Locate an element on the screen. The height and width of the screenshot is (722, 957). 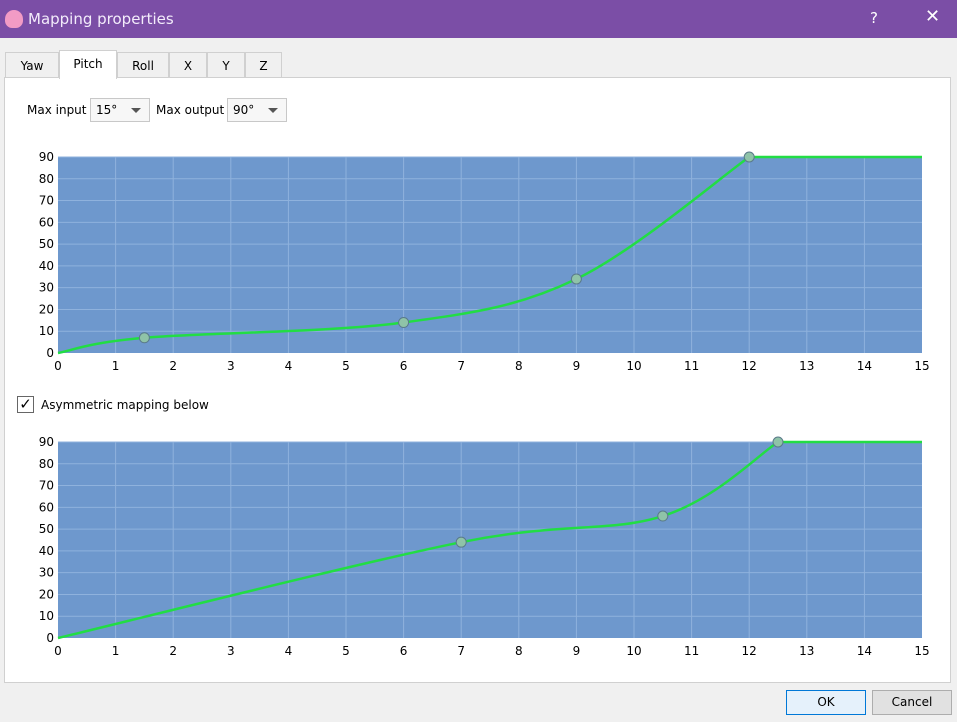
max-input-value: 15° is located at coordinates (107, 110).